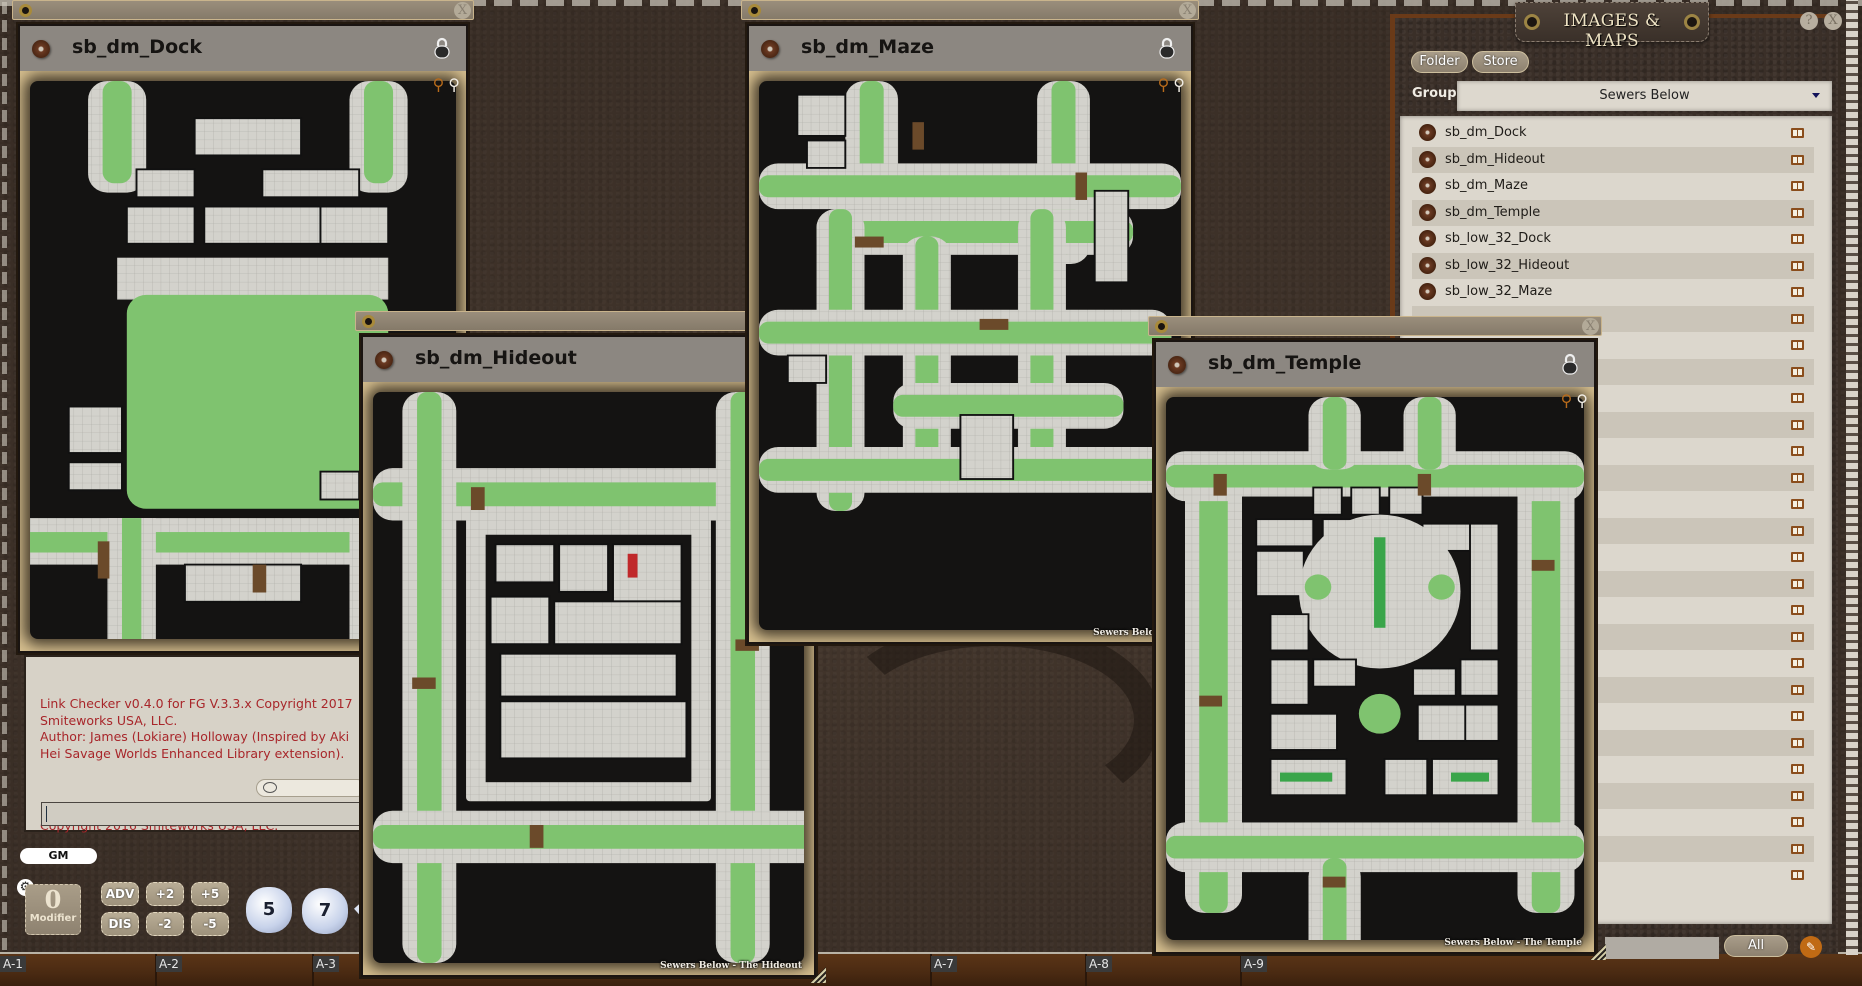 The image size is (1862, 986). What do you see at coordinates (1613, 159) in the screenshot?
I see `image-list-item: sb_dm_Hideout` at bounding box center [1613, 159].